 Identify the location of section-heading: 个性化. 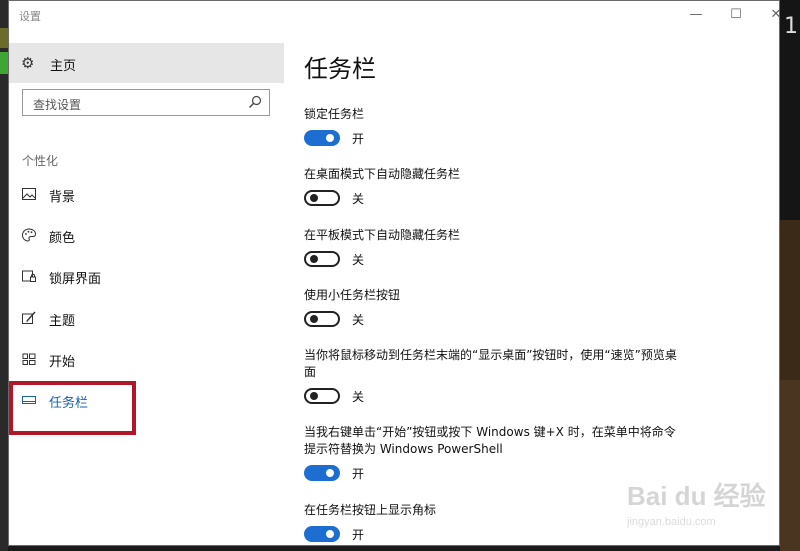
(40, 161).